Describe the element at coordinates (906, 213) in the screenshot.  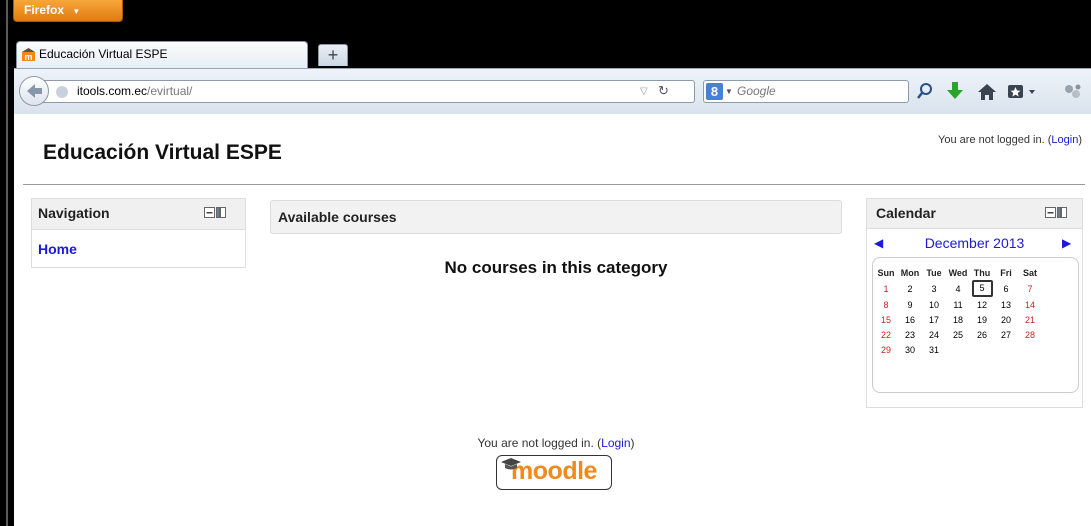
I see `calendar-block-title: Calendar` at that location.